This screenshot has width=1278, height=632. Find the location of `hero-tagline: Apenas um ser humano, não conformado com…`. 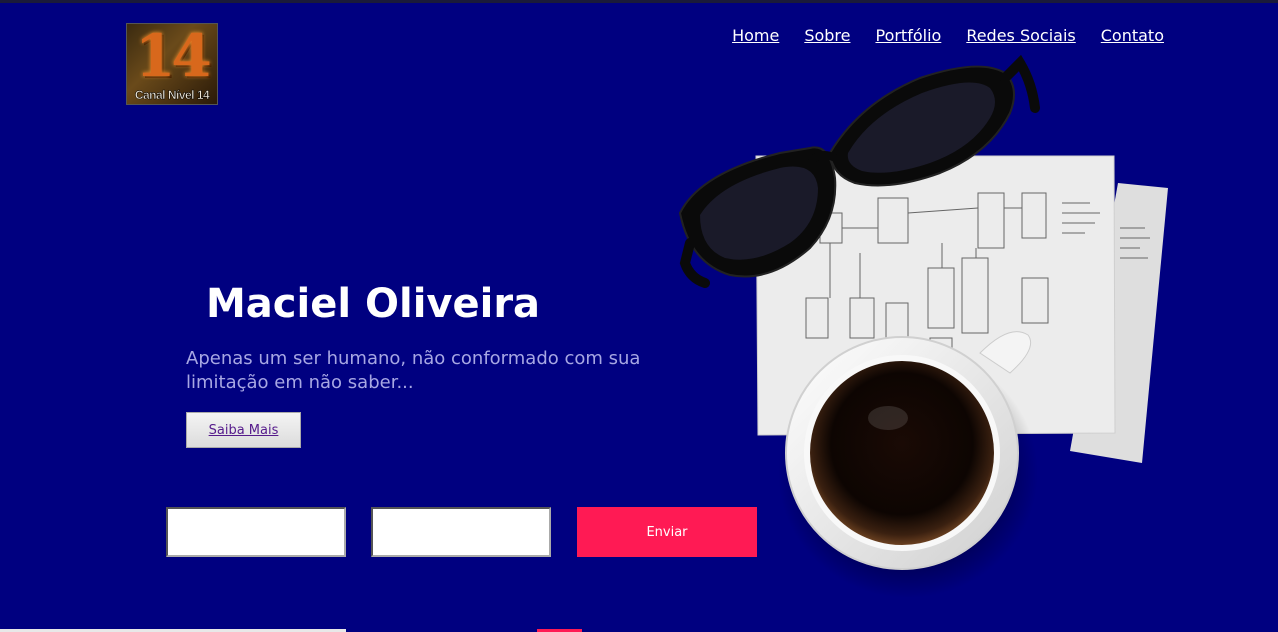

hero-tagline: Apenas um ser humano, não conformado com… is located at coordinates (413, 370).